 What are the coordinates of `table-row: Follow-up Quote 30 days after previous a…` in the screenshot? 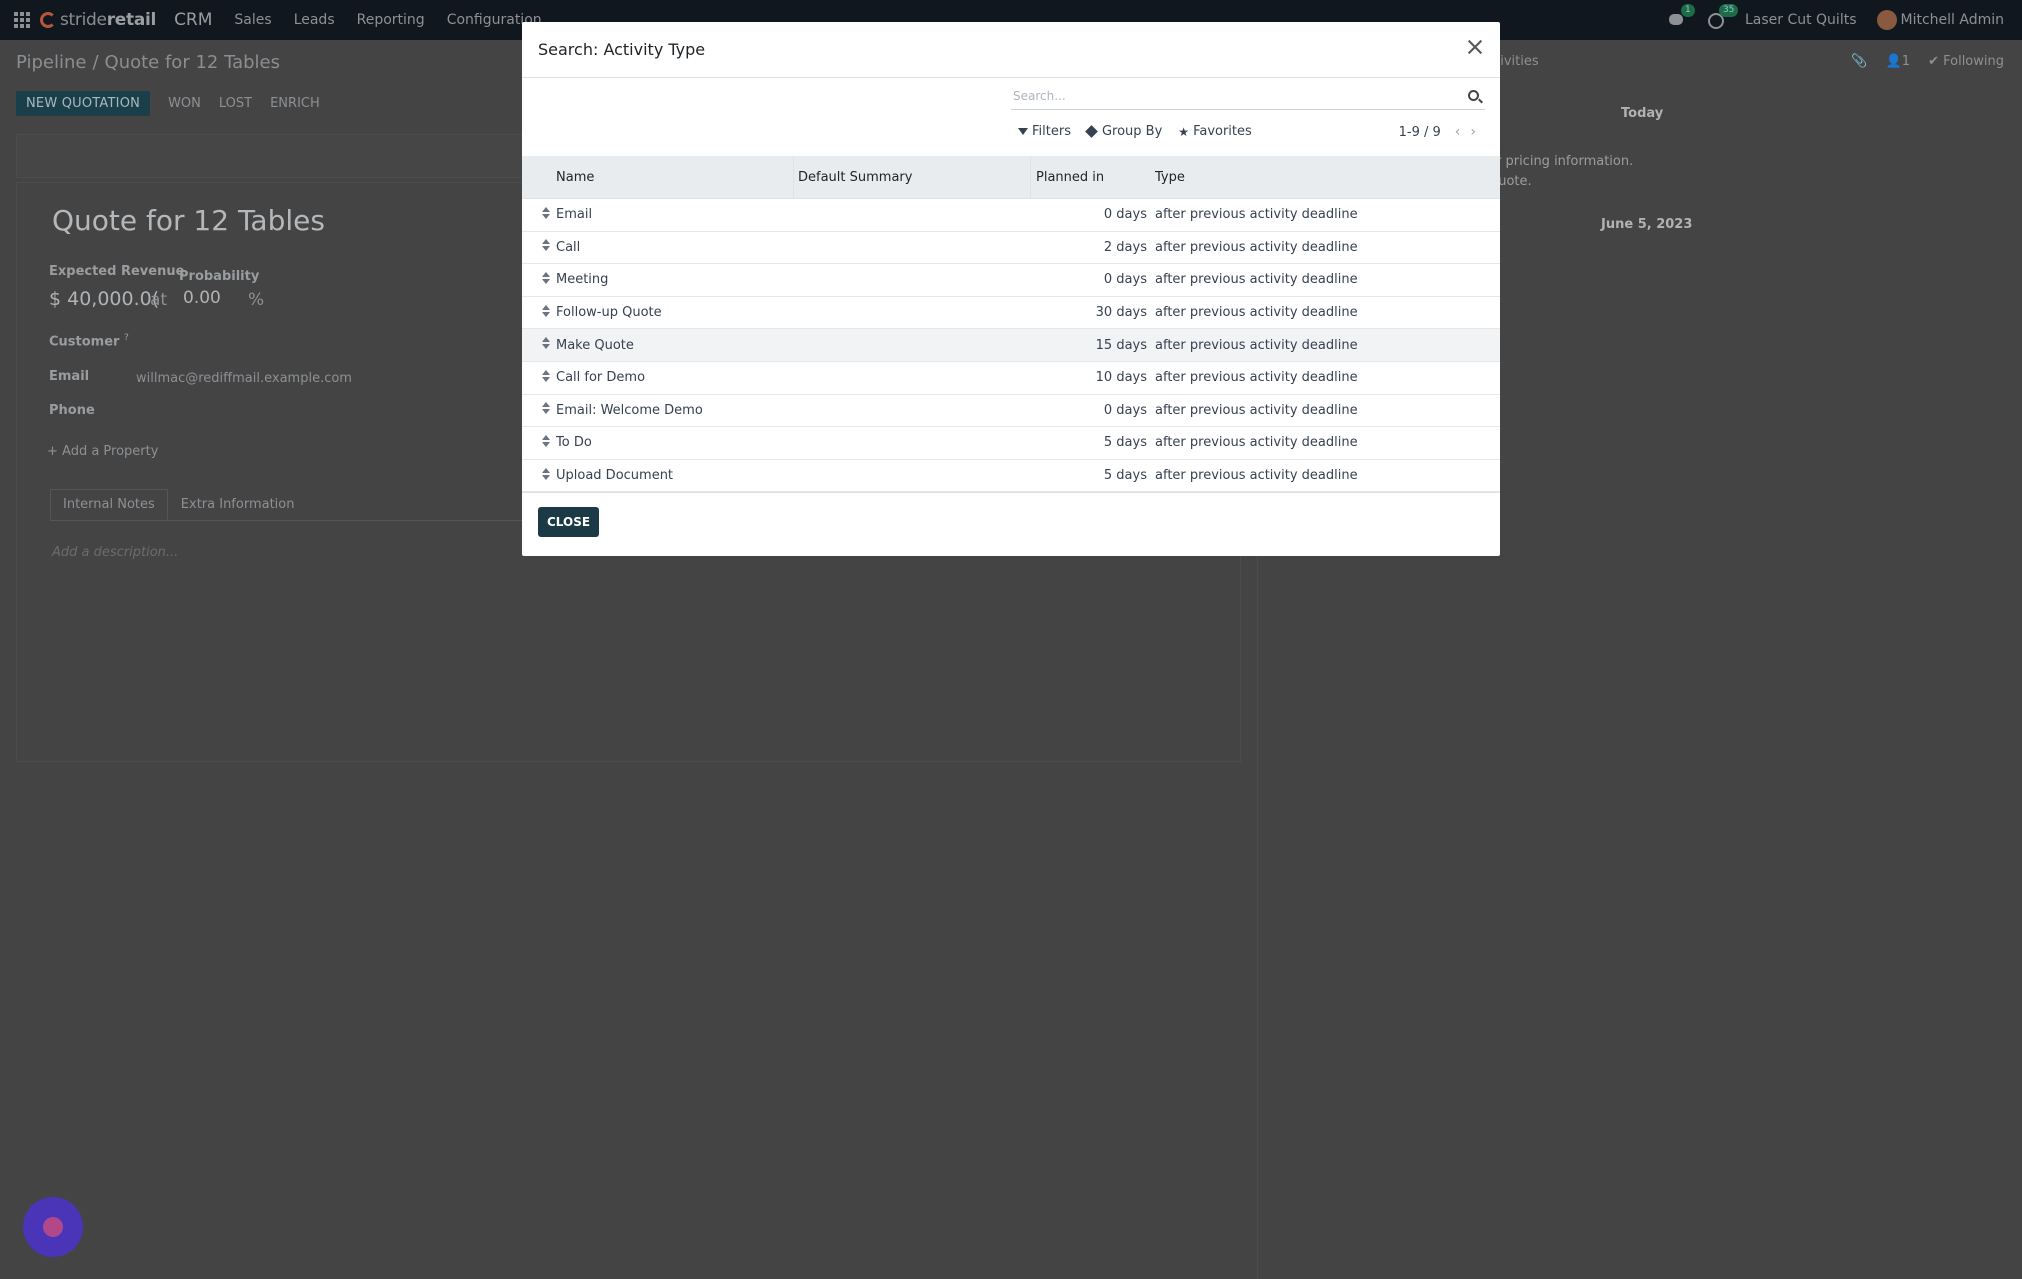 It's located at (1011, 313).